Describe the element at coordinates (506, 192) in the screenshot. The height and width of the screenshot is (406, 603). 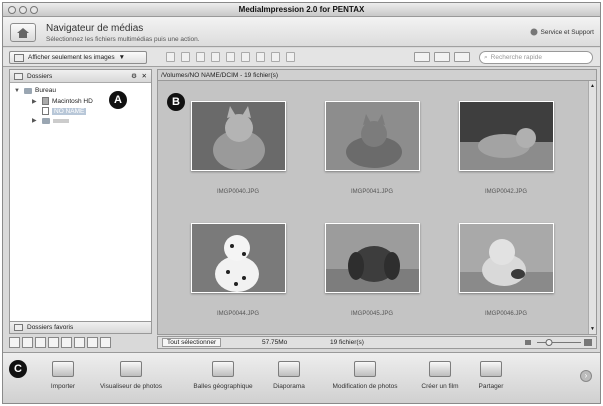
I see `file-name: IMGP0042.JPG` at that location.